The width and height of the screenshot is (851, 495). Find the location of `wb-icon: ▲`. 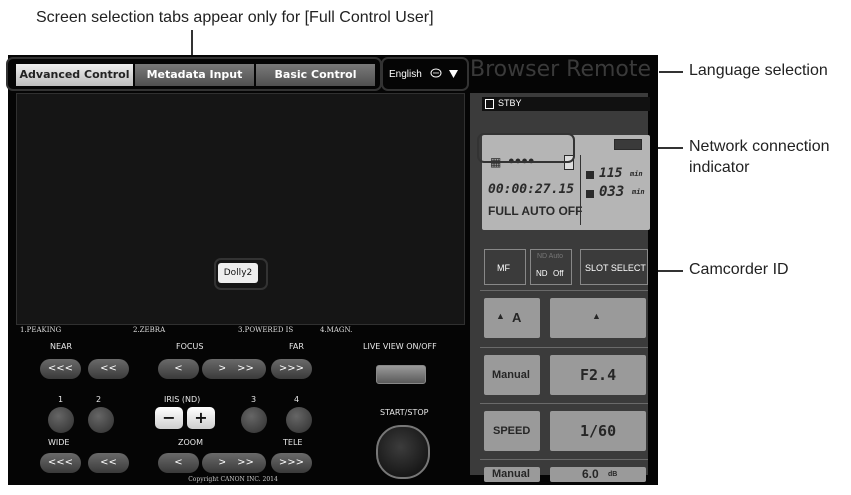

wb-icon: ▲ is located at coordinates (500, 316).